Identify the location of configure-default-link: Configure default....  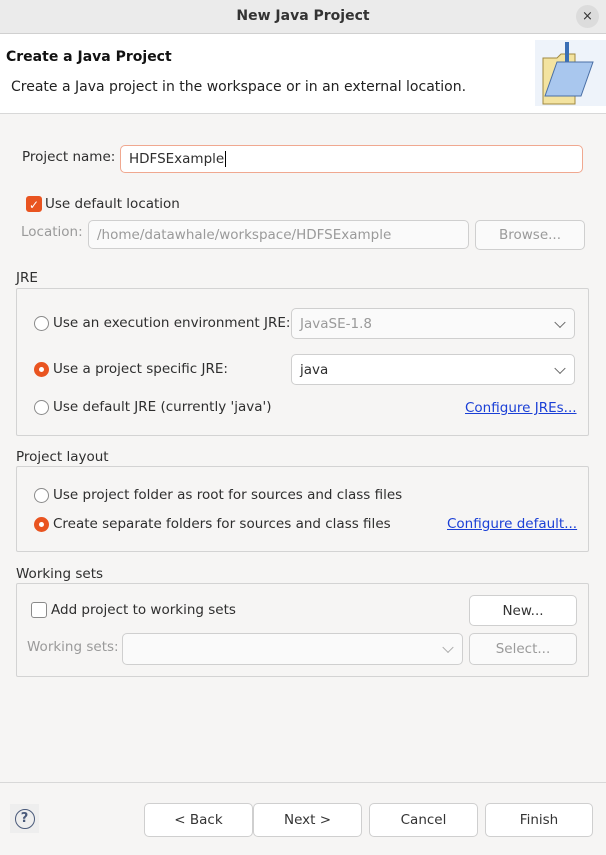
(512, 524).